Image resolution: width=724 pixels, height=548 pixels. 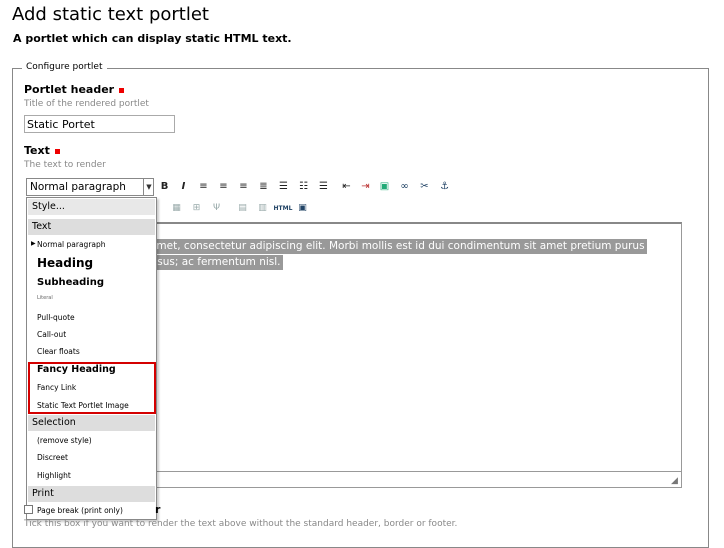 I want to click on text-label: Text, so click(x=42, y=150).